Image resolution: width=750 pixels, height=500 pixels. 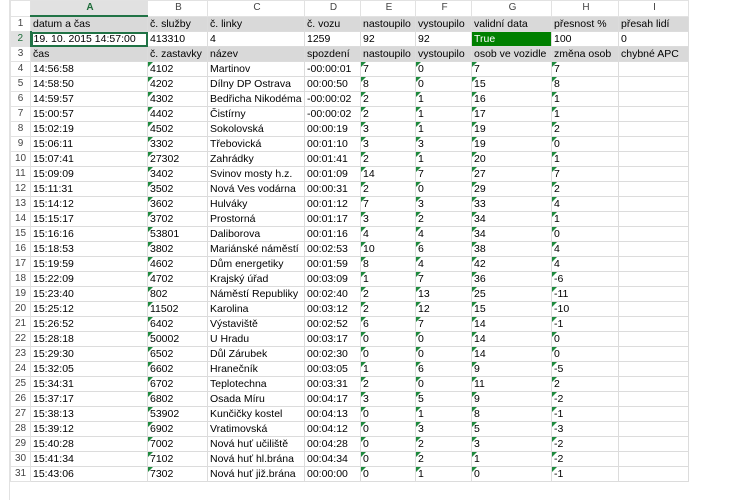 I want to click on cell: 00:00:00, so click(x=332, y=474).